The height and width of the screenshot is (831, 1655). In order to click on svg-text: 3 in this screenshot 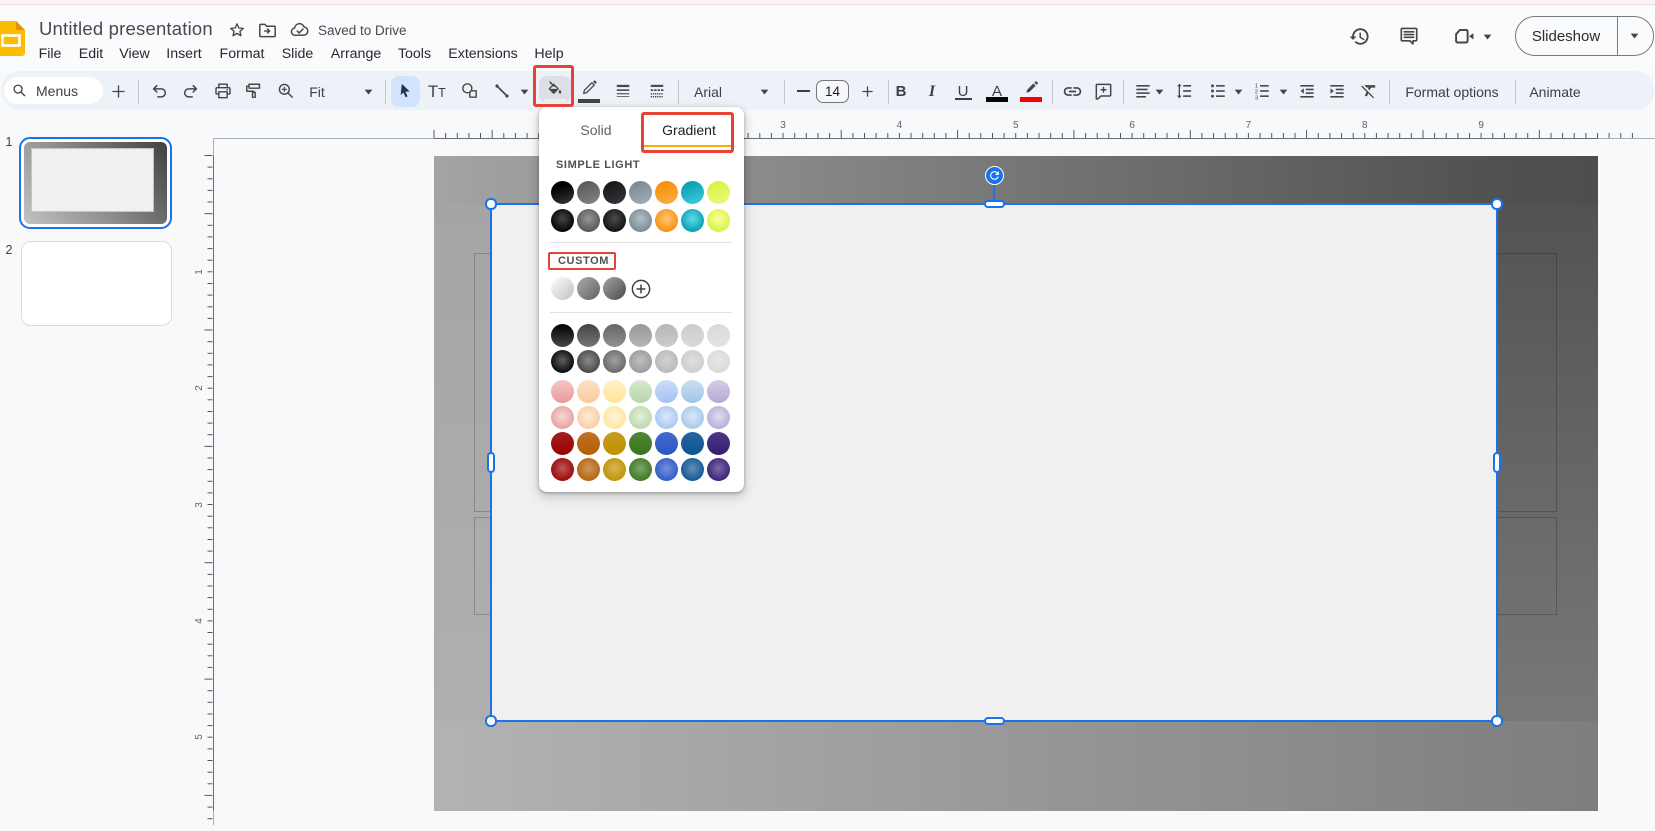, I will do `click(1256, 98)`.